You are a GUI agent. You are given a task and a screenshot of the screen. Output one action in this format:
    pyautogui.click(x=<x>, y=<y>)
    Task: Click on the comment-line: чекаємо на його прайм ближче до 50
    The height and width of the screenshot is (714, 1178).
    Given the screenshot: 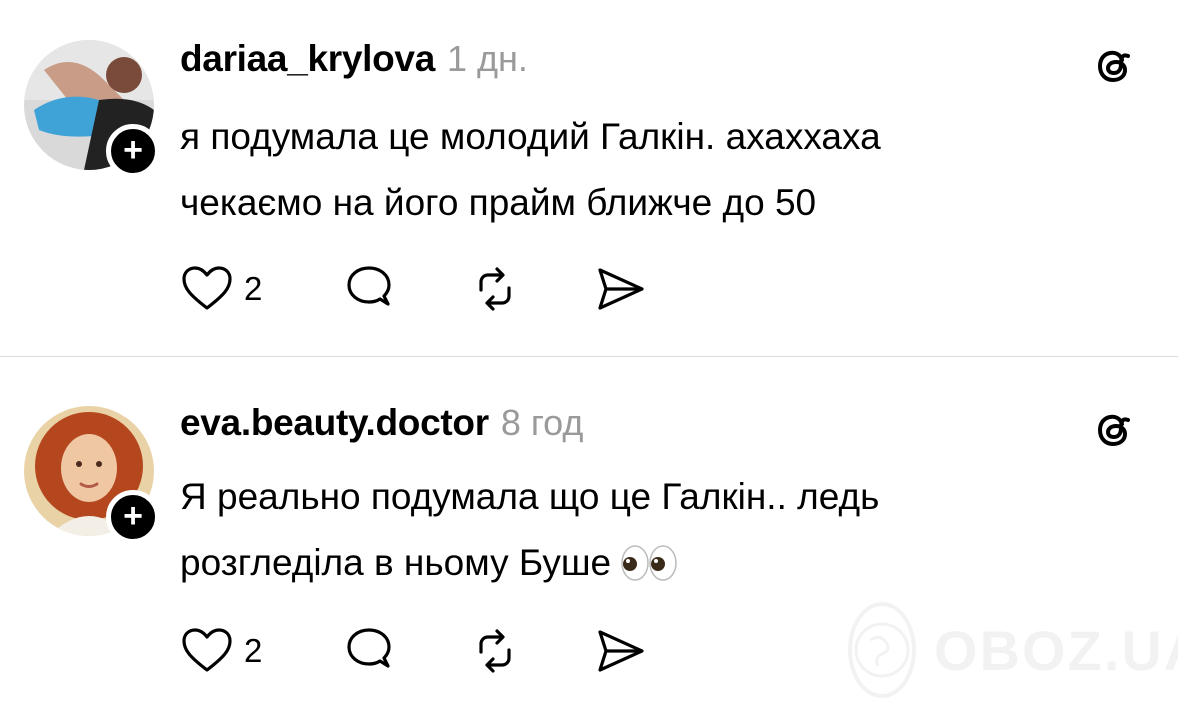 What is the action you would take?
    pyautogui.click(x=498, y=202)
    